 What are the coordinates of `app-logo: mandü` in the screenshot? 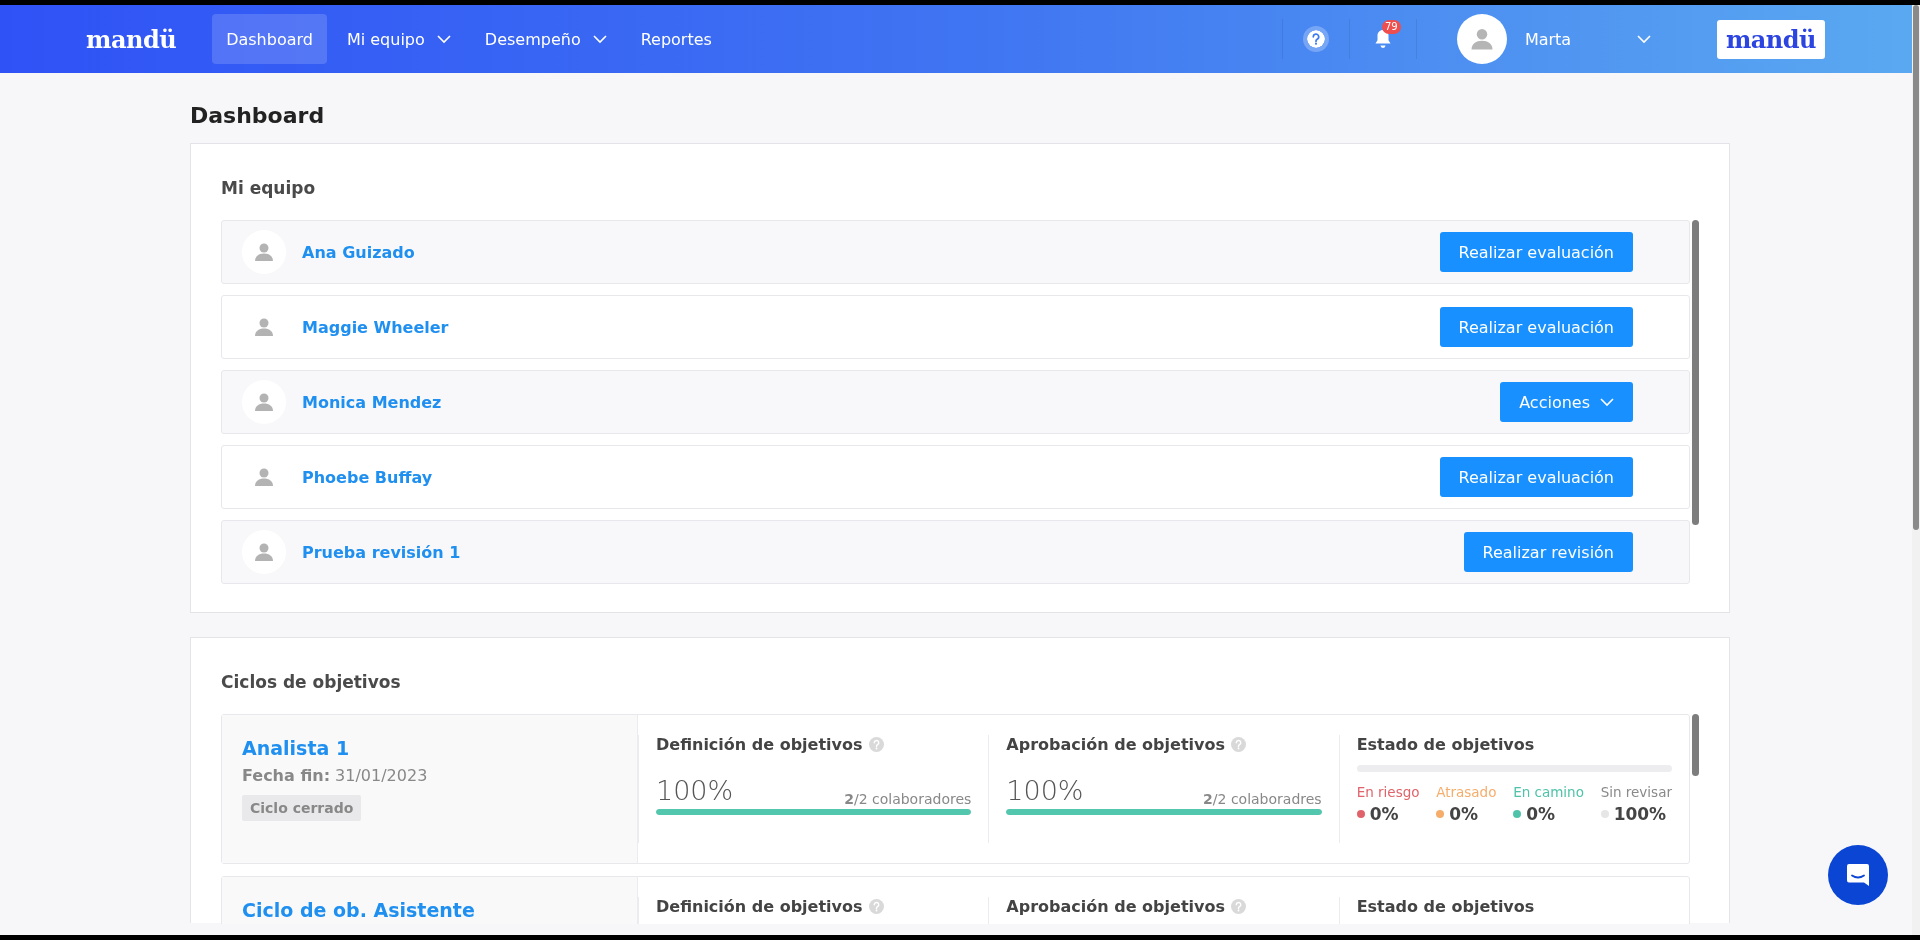 It's located at (131, 39).